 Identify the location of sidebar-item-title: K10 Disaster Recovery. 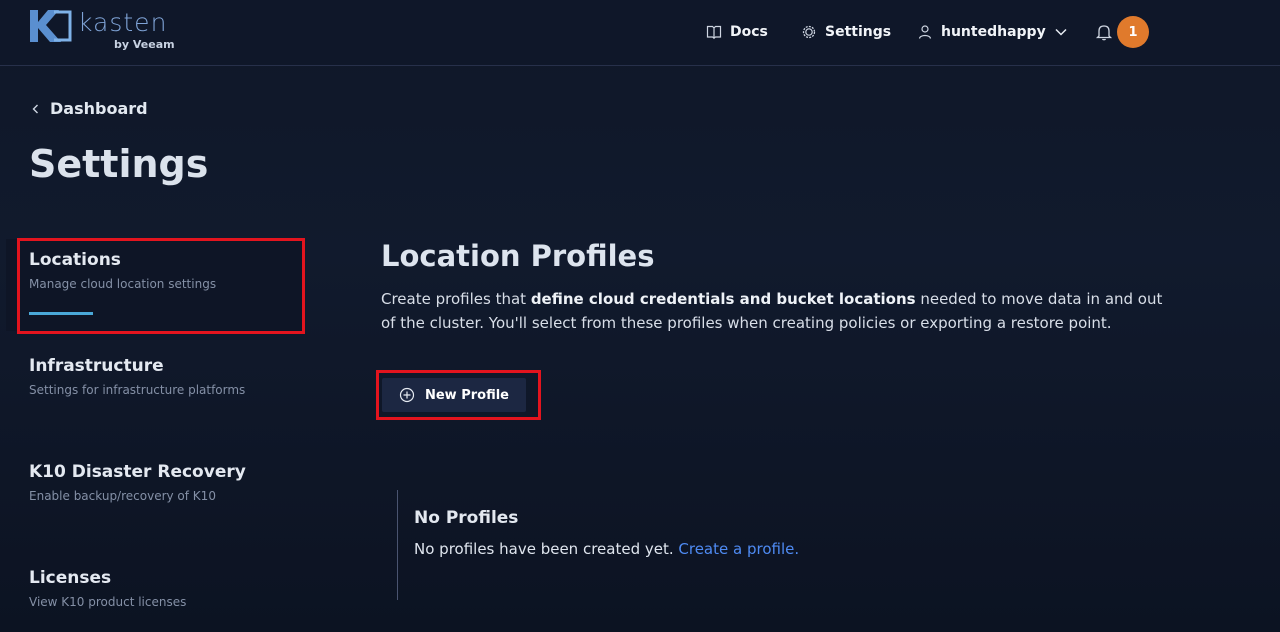
(137, 472).